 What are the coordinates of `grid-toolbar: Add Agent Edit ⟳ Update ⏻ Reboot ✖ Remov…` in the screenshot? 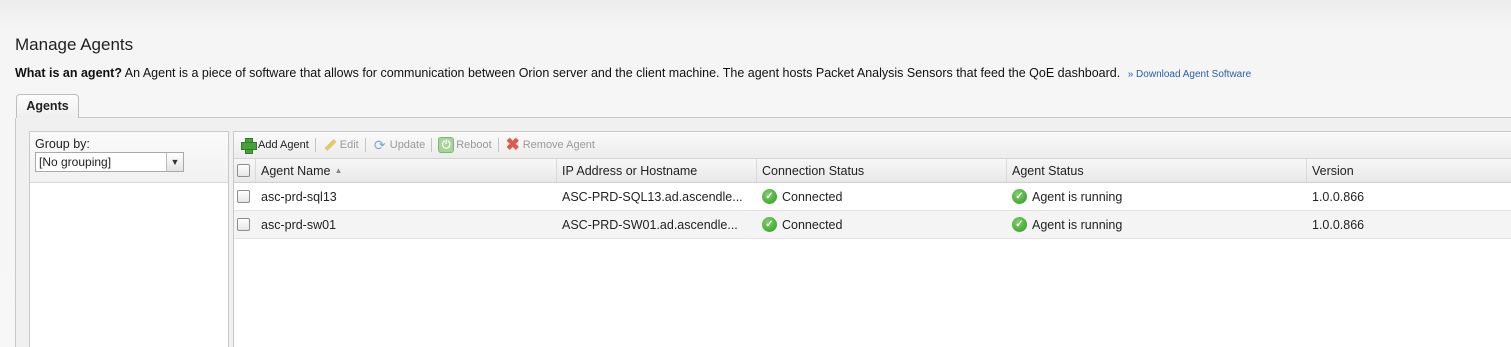 It's located at (872, 145).